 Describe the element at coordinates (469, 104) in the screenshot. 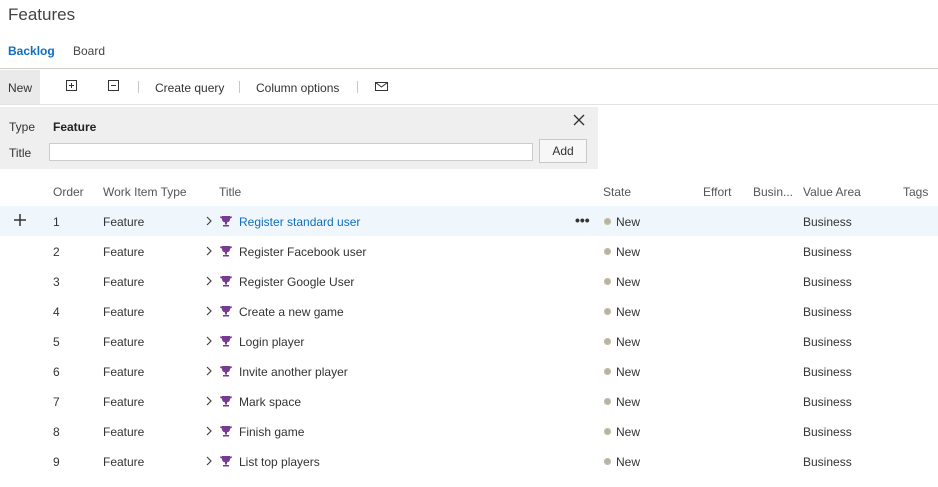

I see `toolbar-divider` at that location.